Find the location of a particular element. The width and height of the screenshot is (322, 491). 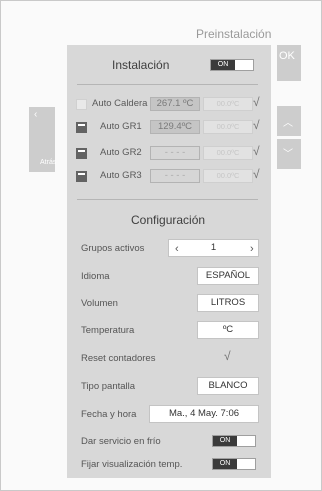

row-label: Auto GR1 is located at coordinates (121, 126).